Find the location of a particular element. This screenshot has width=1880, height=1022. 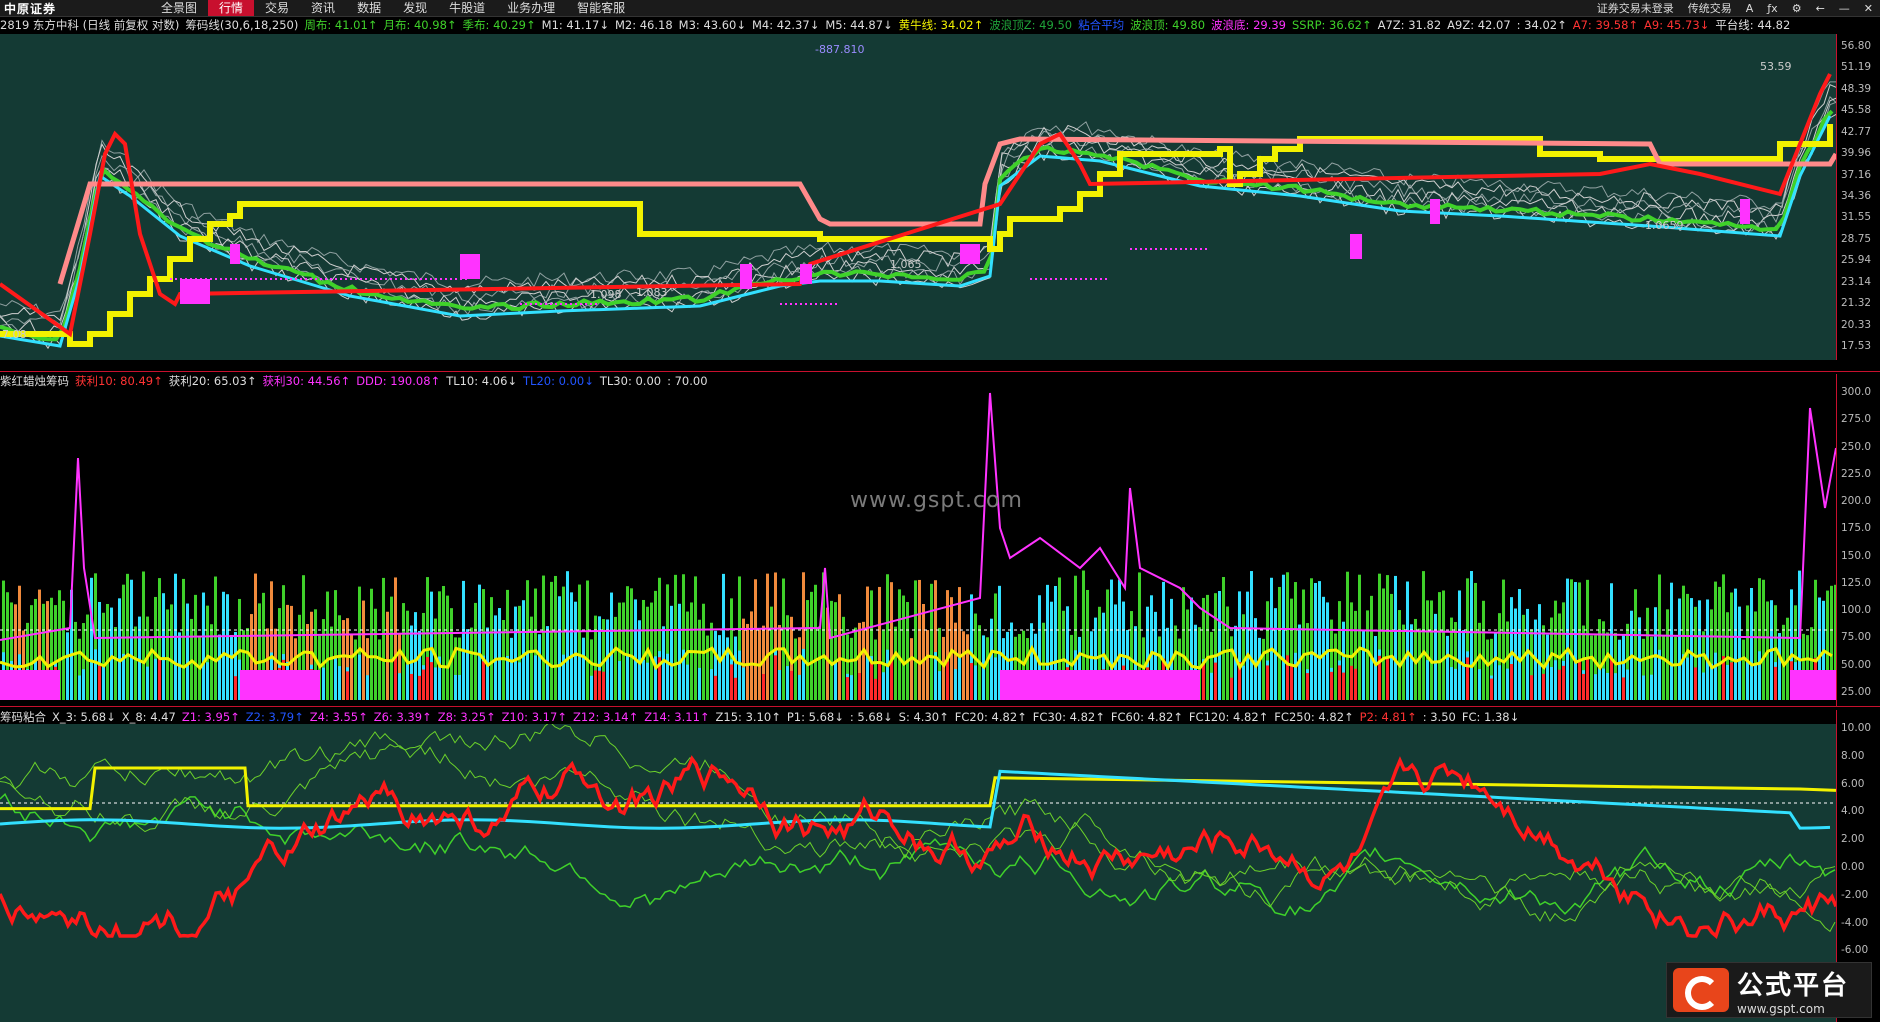

pane-divider is located at coordinates (940, 706).